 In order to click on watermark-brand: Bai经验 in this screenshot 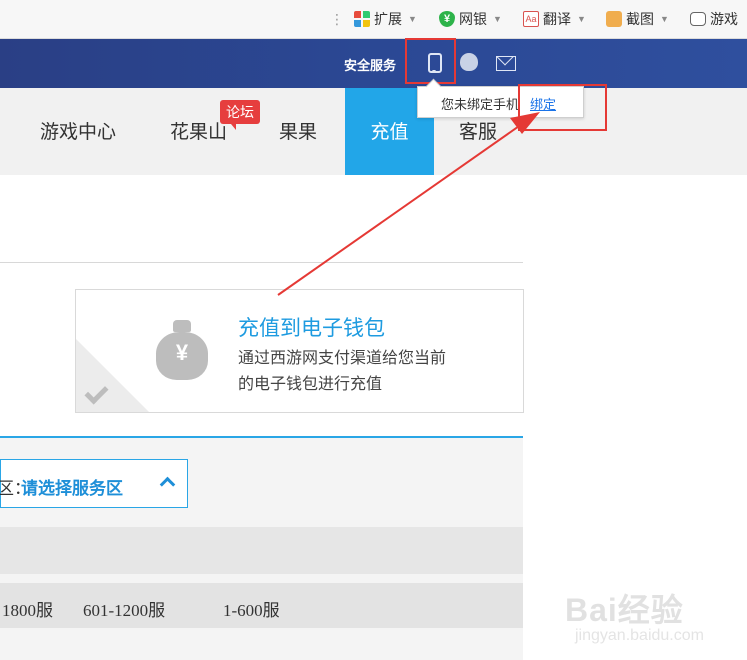, I will do `click(624, 610)`.